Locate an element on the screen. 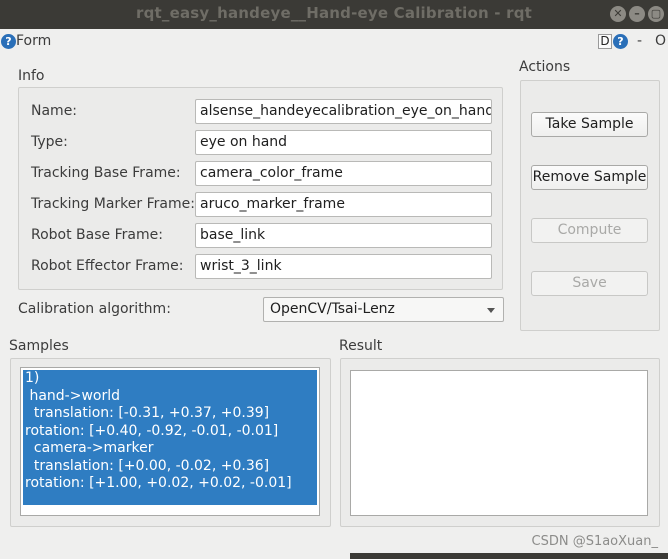  maximize-icon: ▢ is located at coordinates (656, 14).